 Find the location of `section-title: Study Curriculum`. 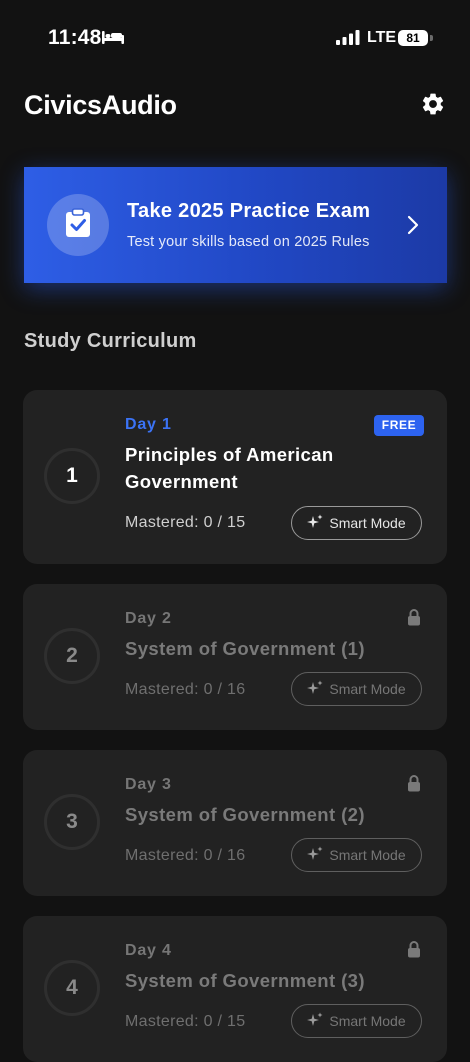

section-title: Study Curriculum is located at coordinates (110, 341).